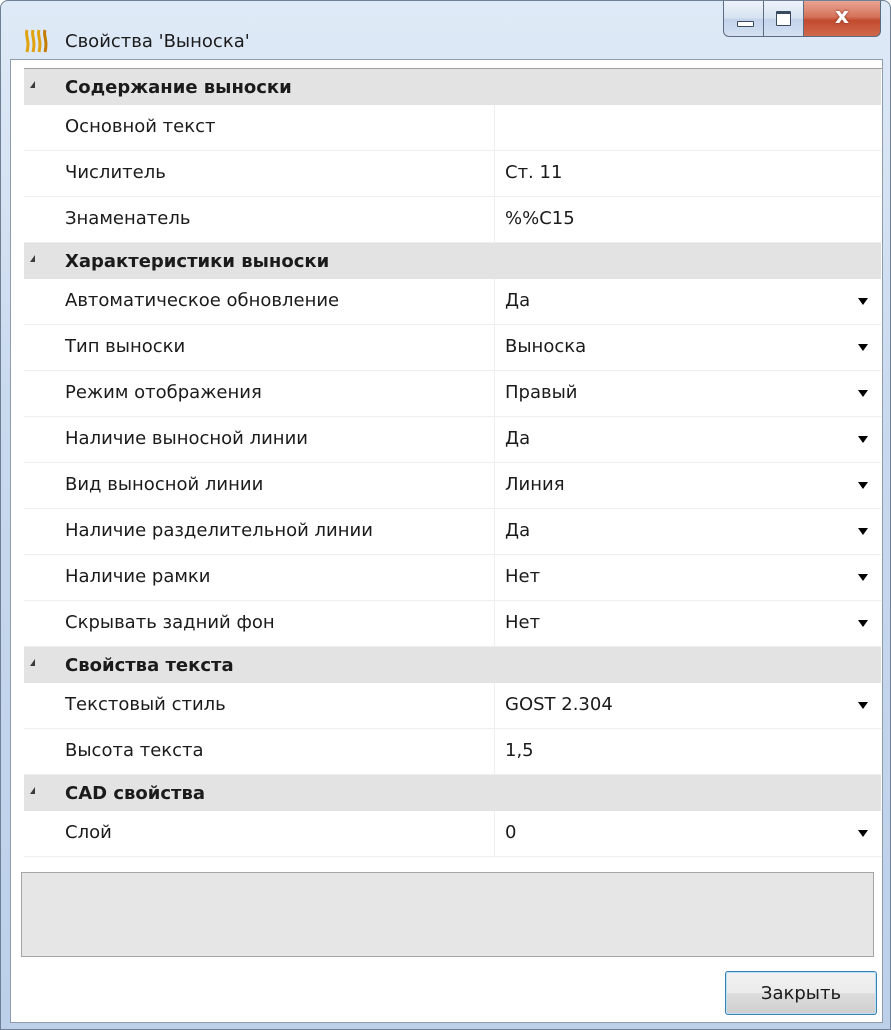 Image resolution: width=891 pixels, height=1030 pixels. Describe the element at coordinates (138, 576) in the screenshot. I see `property-name: Наличие рамки` at that location.